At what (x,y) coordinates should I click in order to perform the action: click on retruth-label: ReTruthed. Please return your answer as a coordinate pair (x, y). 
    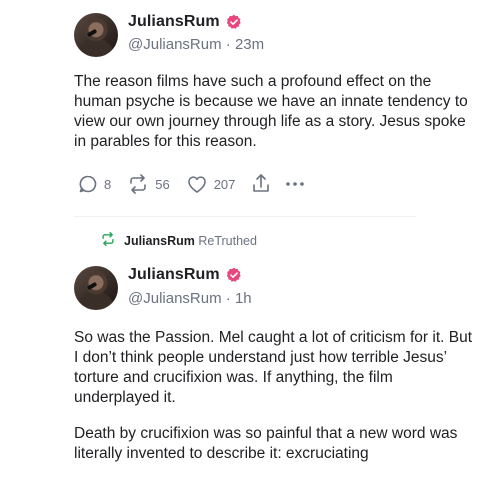
    Looking at the image, I should click on (227, 240).